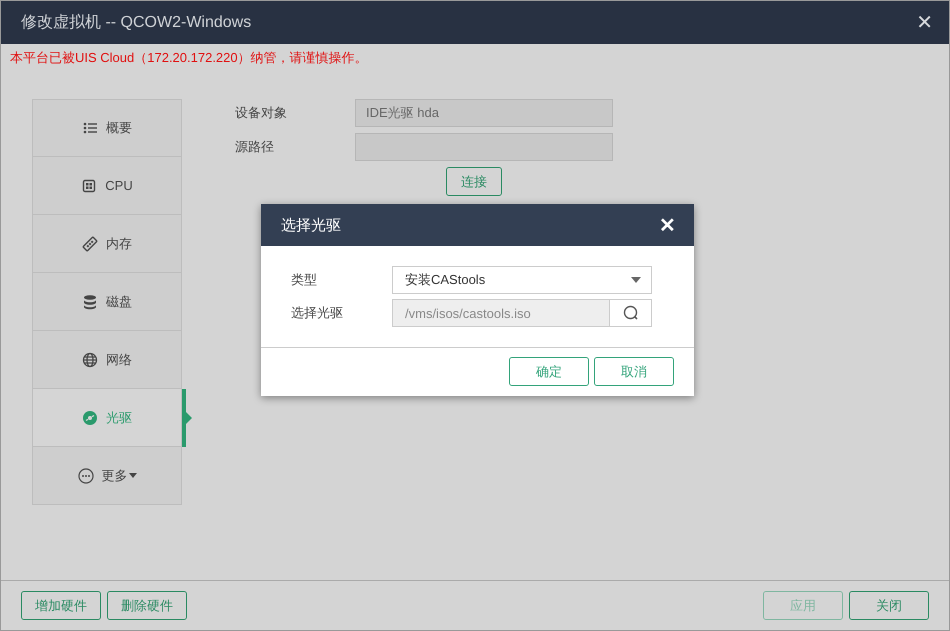 The height and width of the screenshot is (631, 950). What do you see at coordinates (107, 244) in the screenshot?
I see `sidebar-item: 内存` at bounding box center [107, 244].